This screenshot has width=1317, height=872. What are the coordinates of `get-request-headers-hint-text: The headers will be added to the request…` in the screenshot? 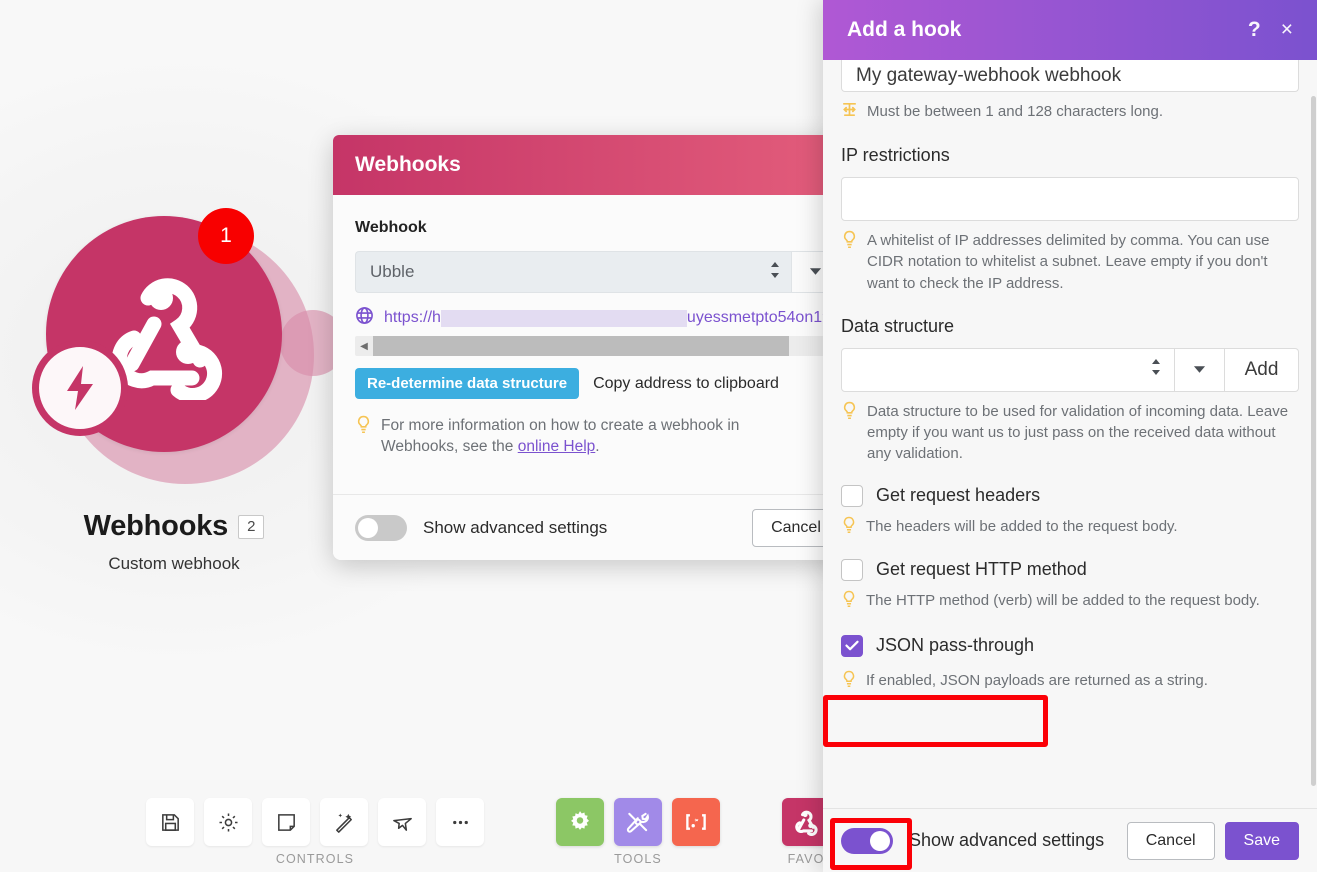 It's located at (1022, 526).